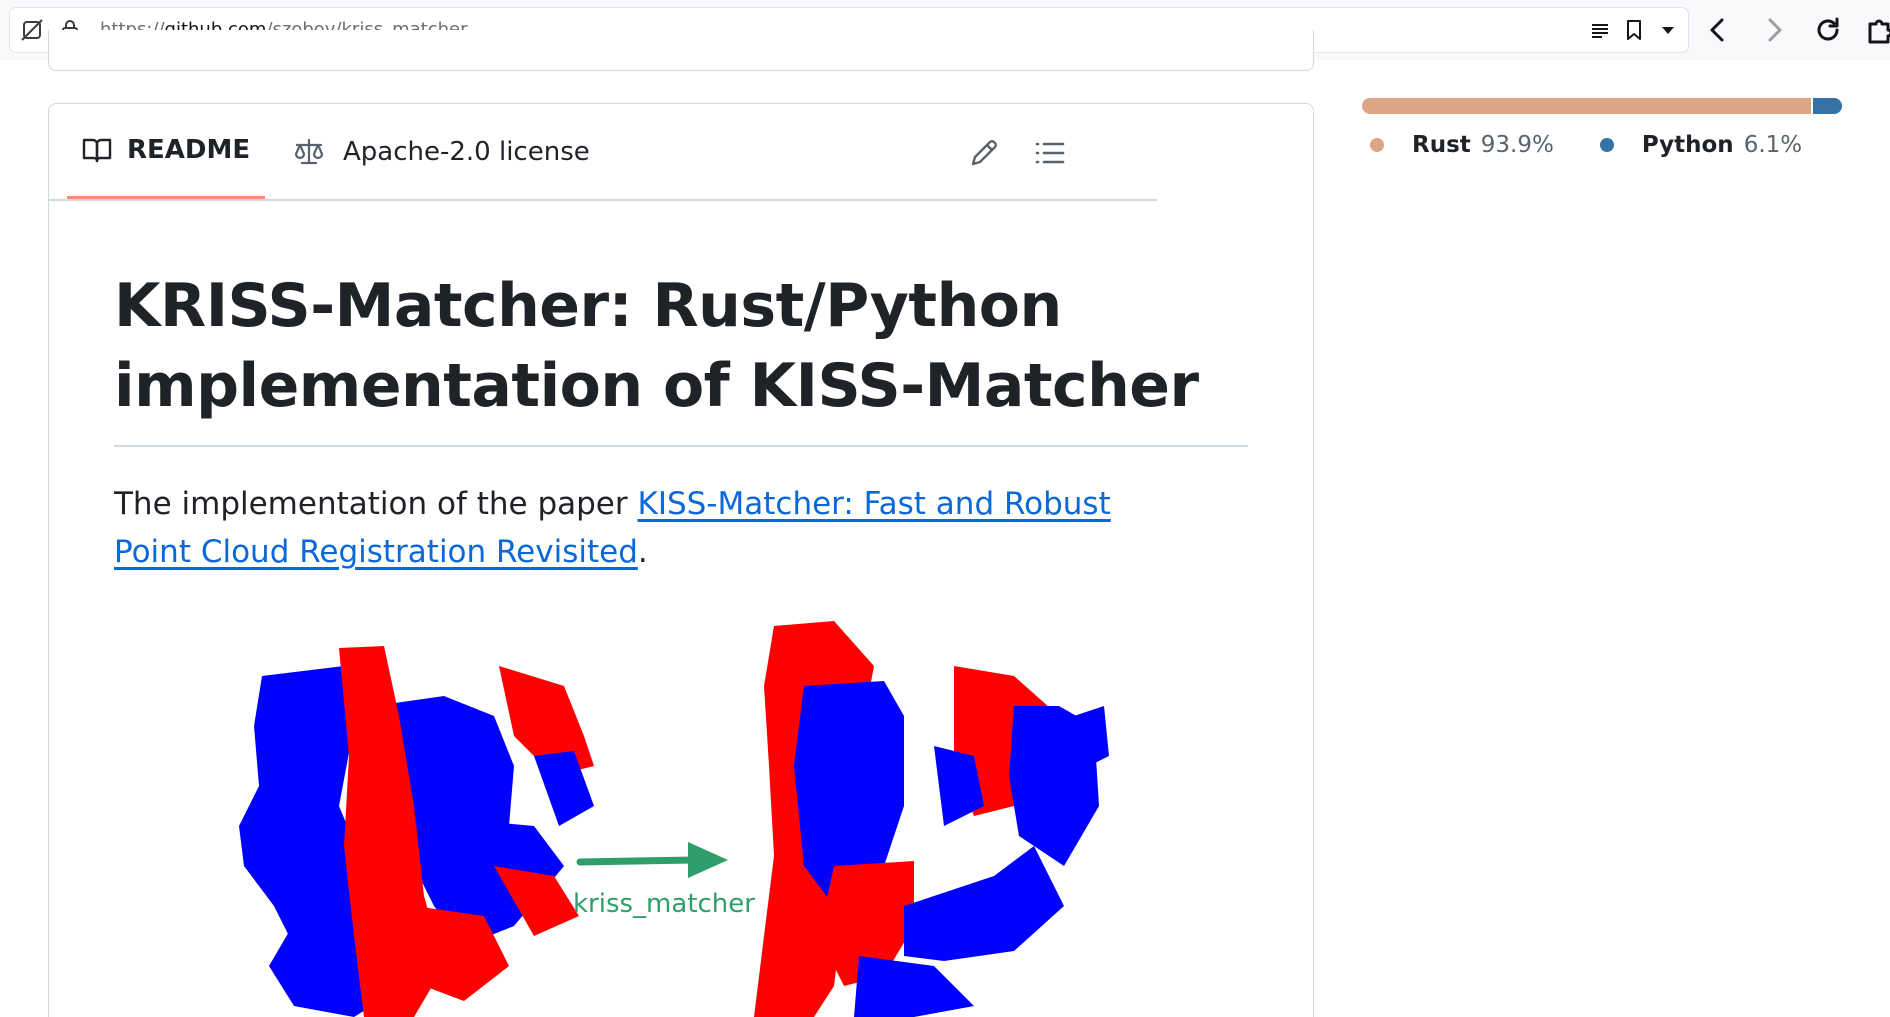  I want to click on language-percent: 93.9%, so click(1517, 145).